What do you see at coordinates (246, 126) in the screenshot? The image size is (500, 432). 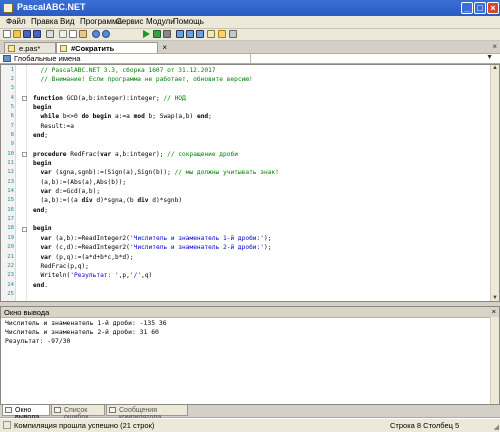 I see `code-line: 7 Result:=a` at bounding box center [246, 126].